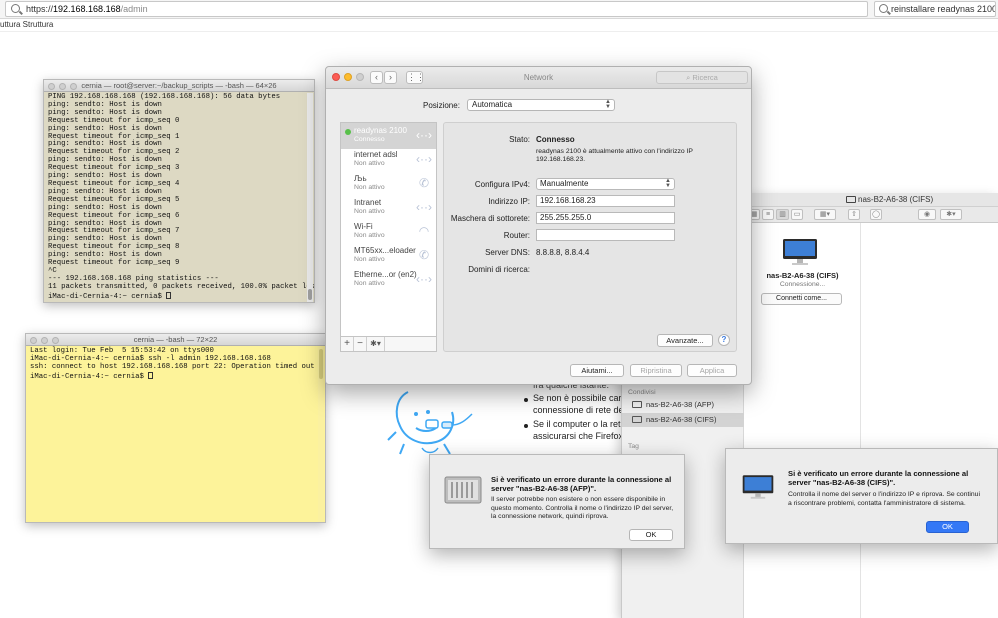 Image resolution: width=998 pixels, height=618 pixels. What do you see at coordinates (134, 9) in the screenshot?
I see `url-path: /admin` at bounding box center [134, 9].